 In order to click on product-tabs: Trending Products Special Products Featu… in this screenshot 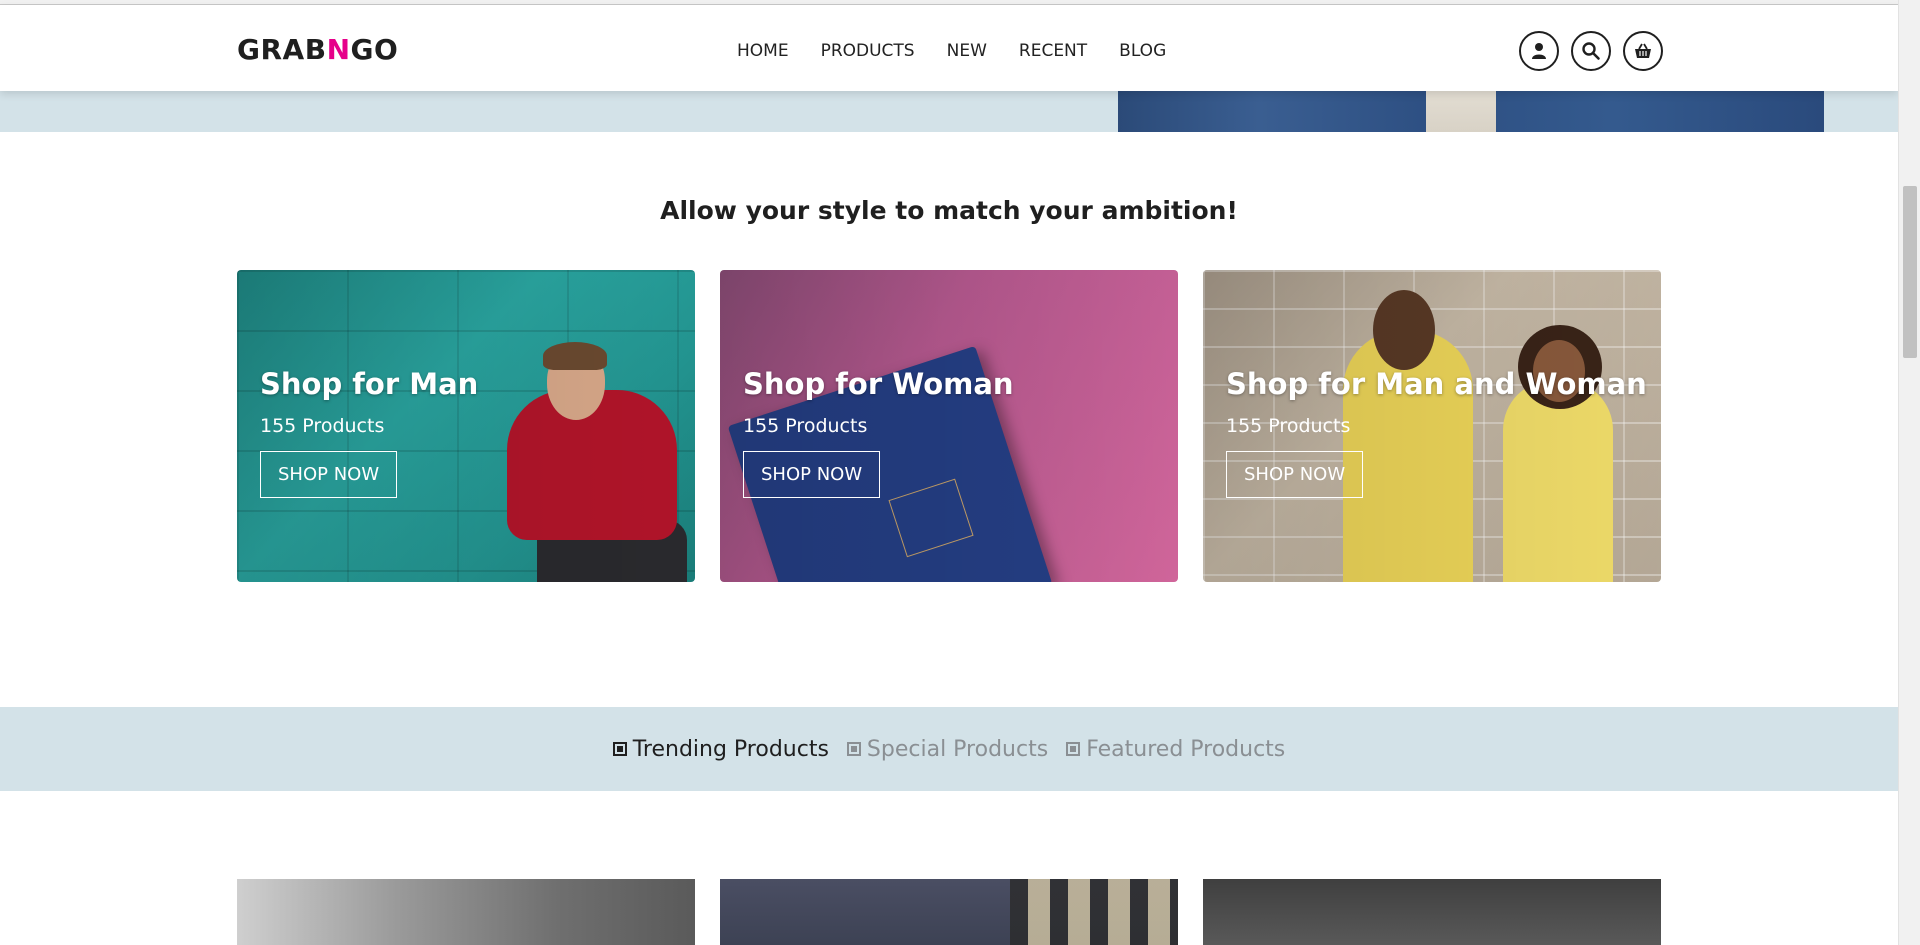, I will do `click(949, 749)`.